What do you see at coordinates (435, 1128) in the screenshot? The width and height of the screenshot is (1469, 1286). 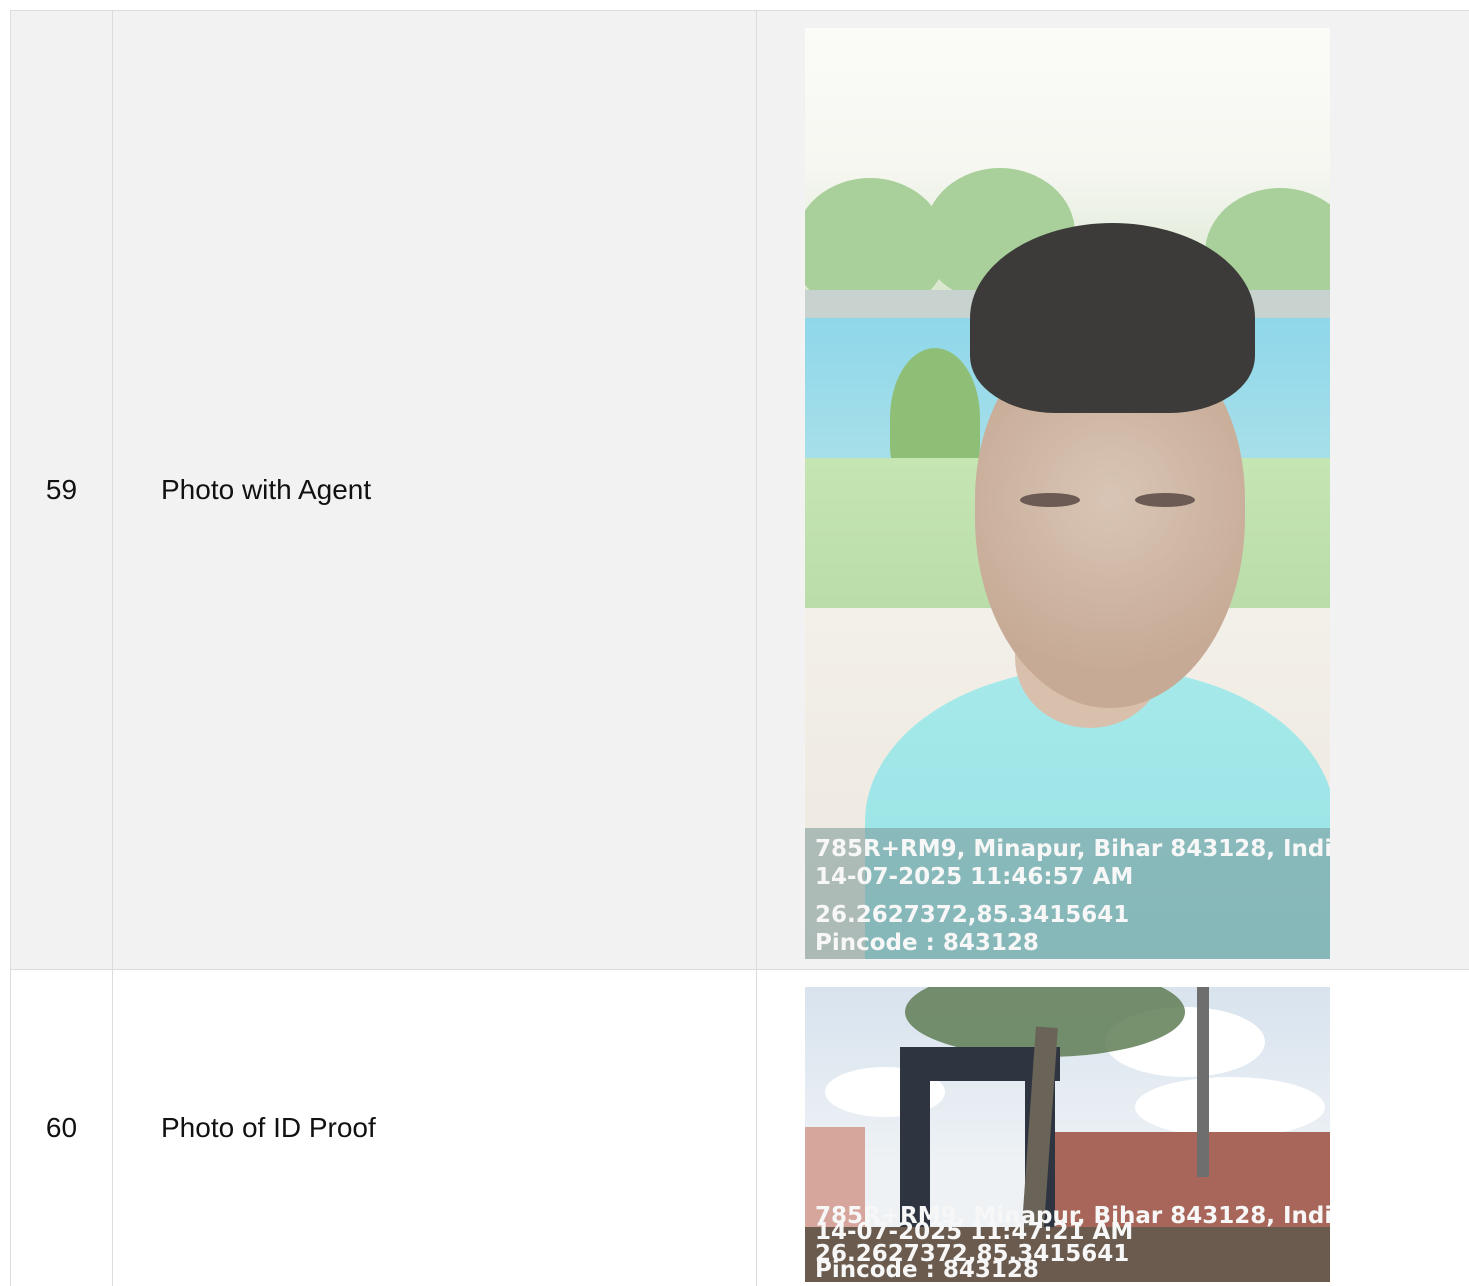 I see `row-label-cell: Photo of ID Proof` at bounding box center [435, 1128].